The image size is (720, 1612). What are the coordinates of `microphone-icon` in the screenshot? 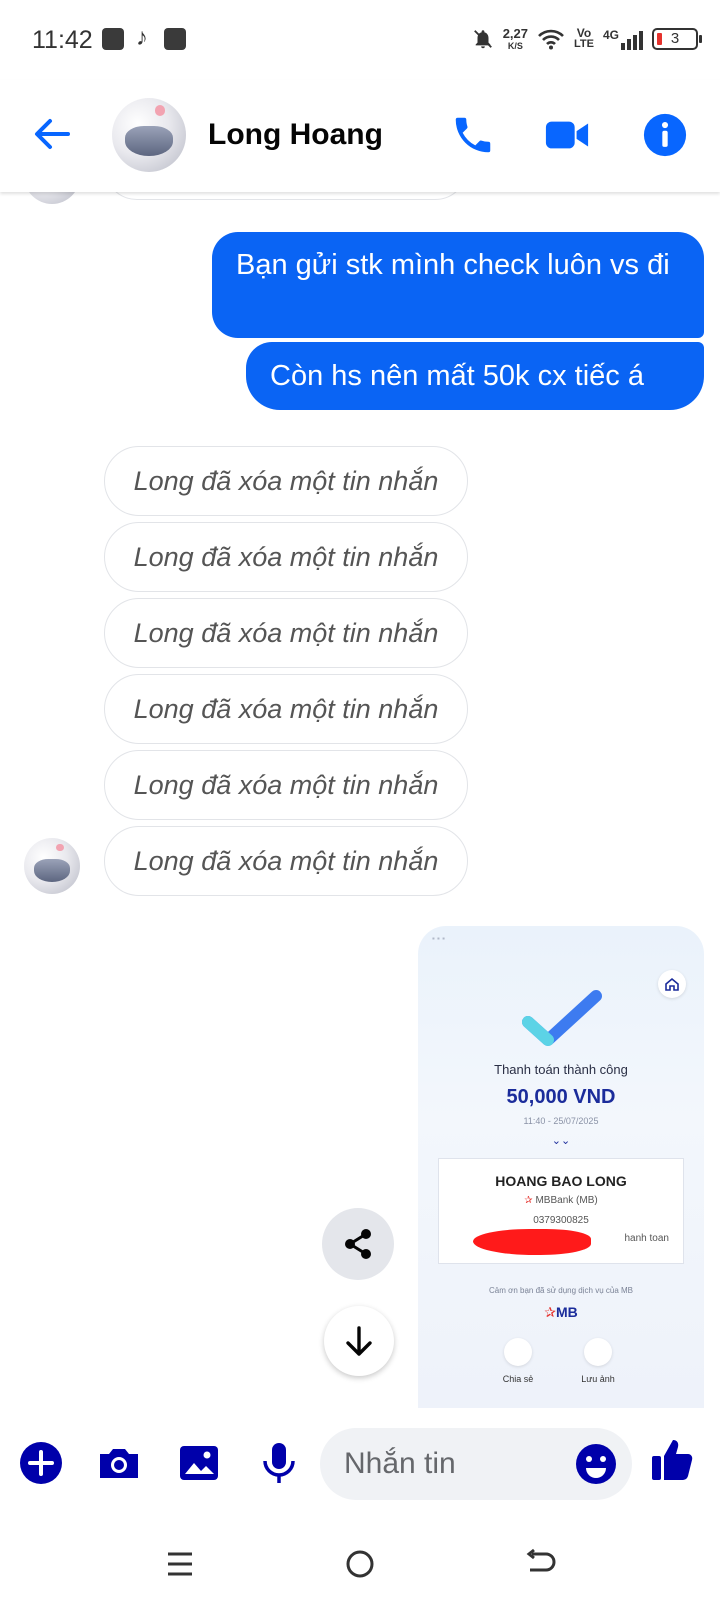 It's located at (279, 1463).